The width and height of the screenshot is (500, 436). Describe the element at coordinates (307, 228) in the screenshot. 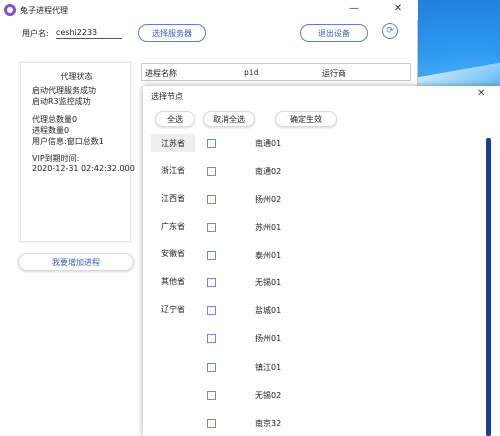

I see `node-row: 苏州01` at that location.